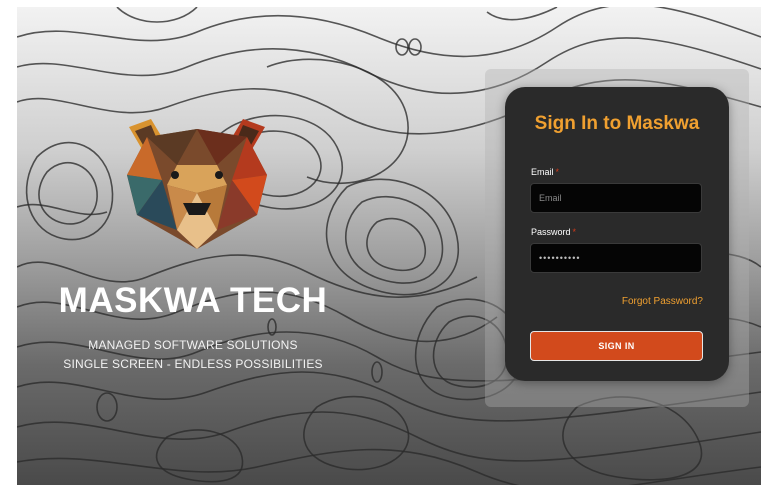 The image size is (769, 485). I want to click on password-label-text: Password, so click(551, 232).